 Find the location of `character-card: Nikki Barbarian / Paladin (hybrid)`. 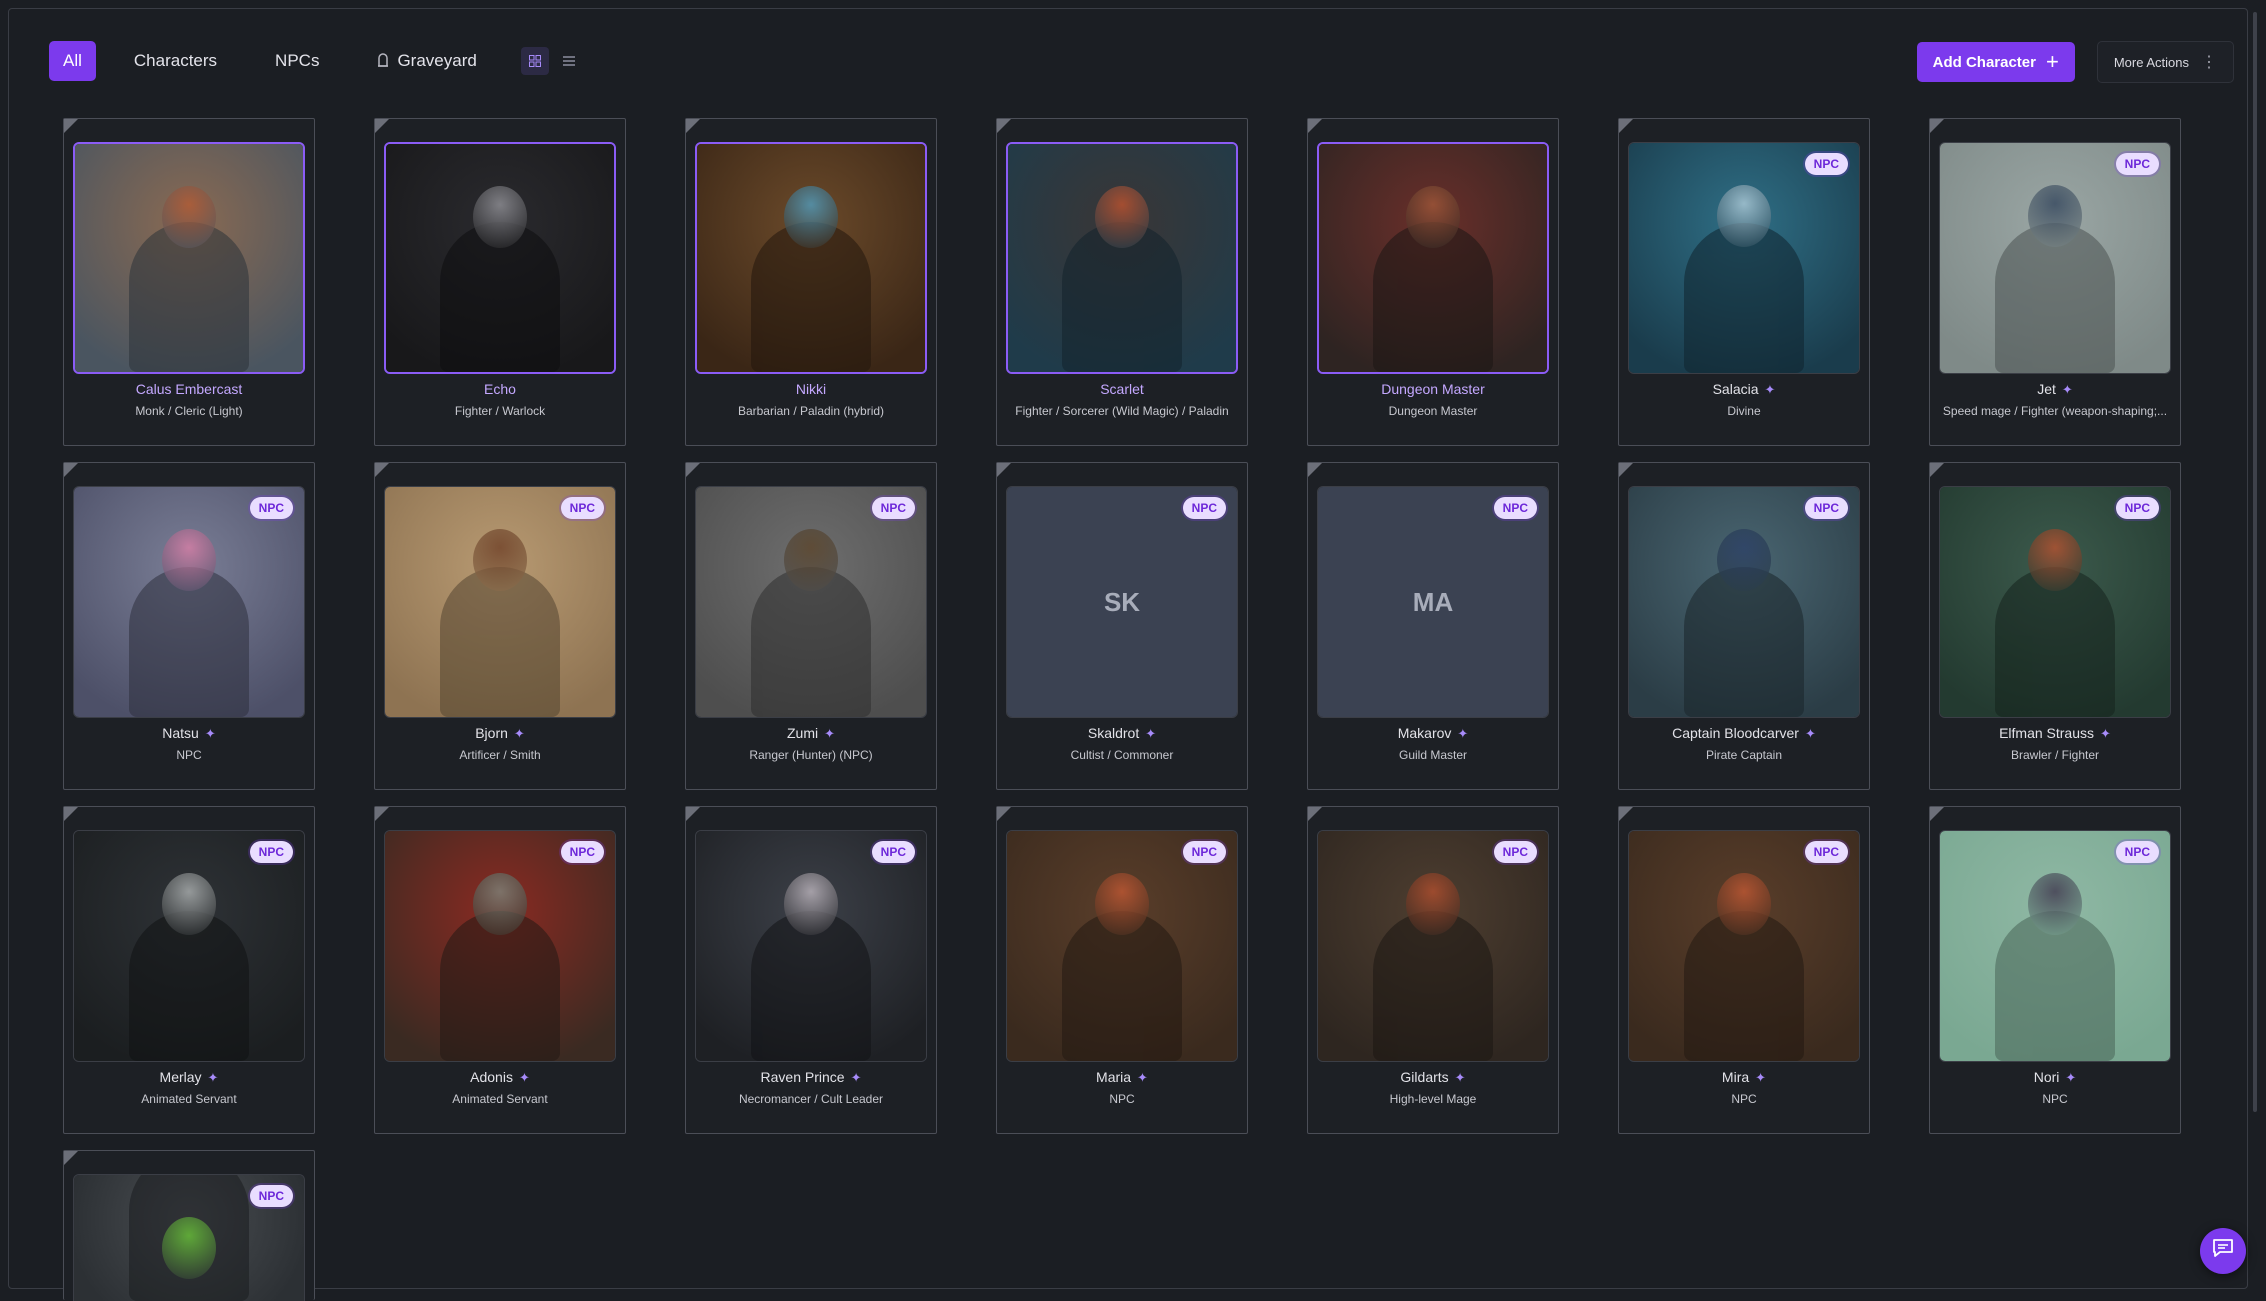

character-card: Nikki Barbarian / Paladin (hybrid) is located at coordinates (811, 282).